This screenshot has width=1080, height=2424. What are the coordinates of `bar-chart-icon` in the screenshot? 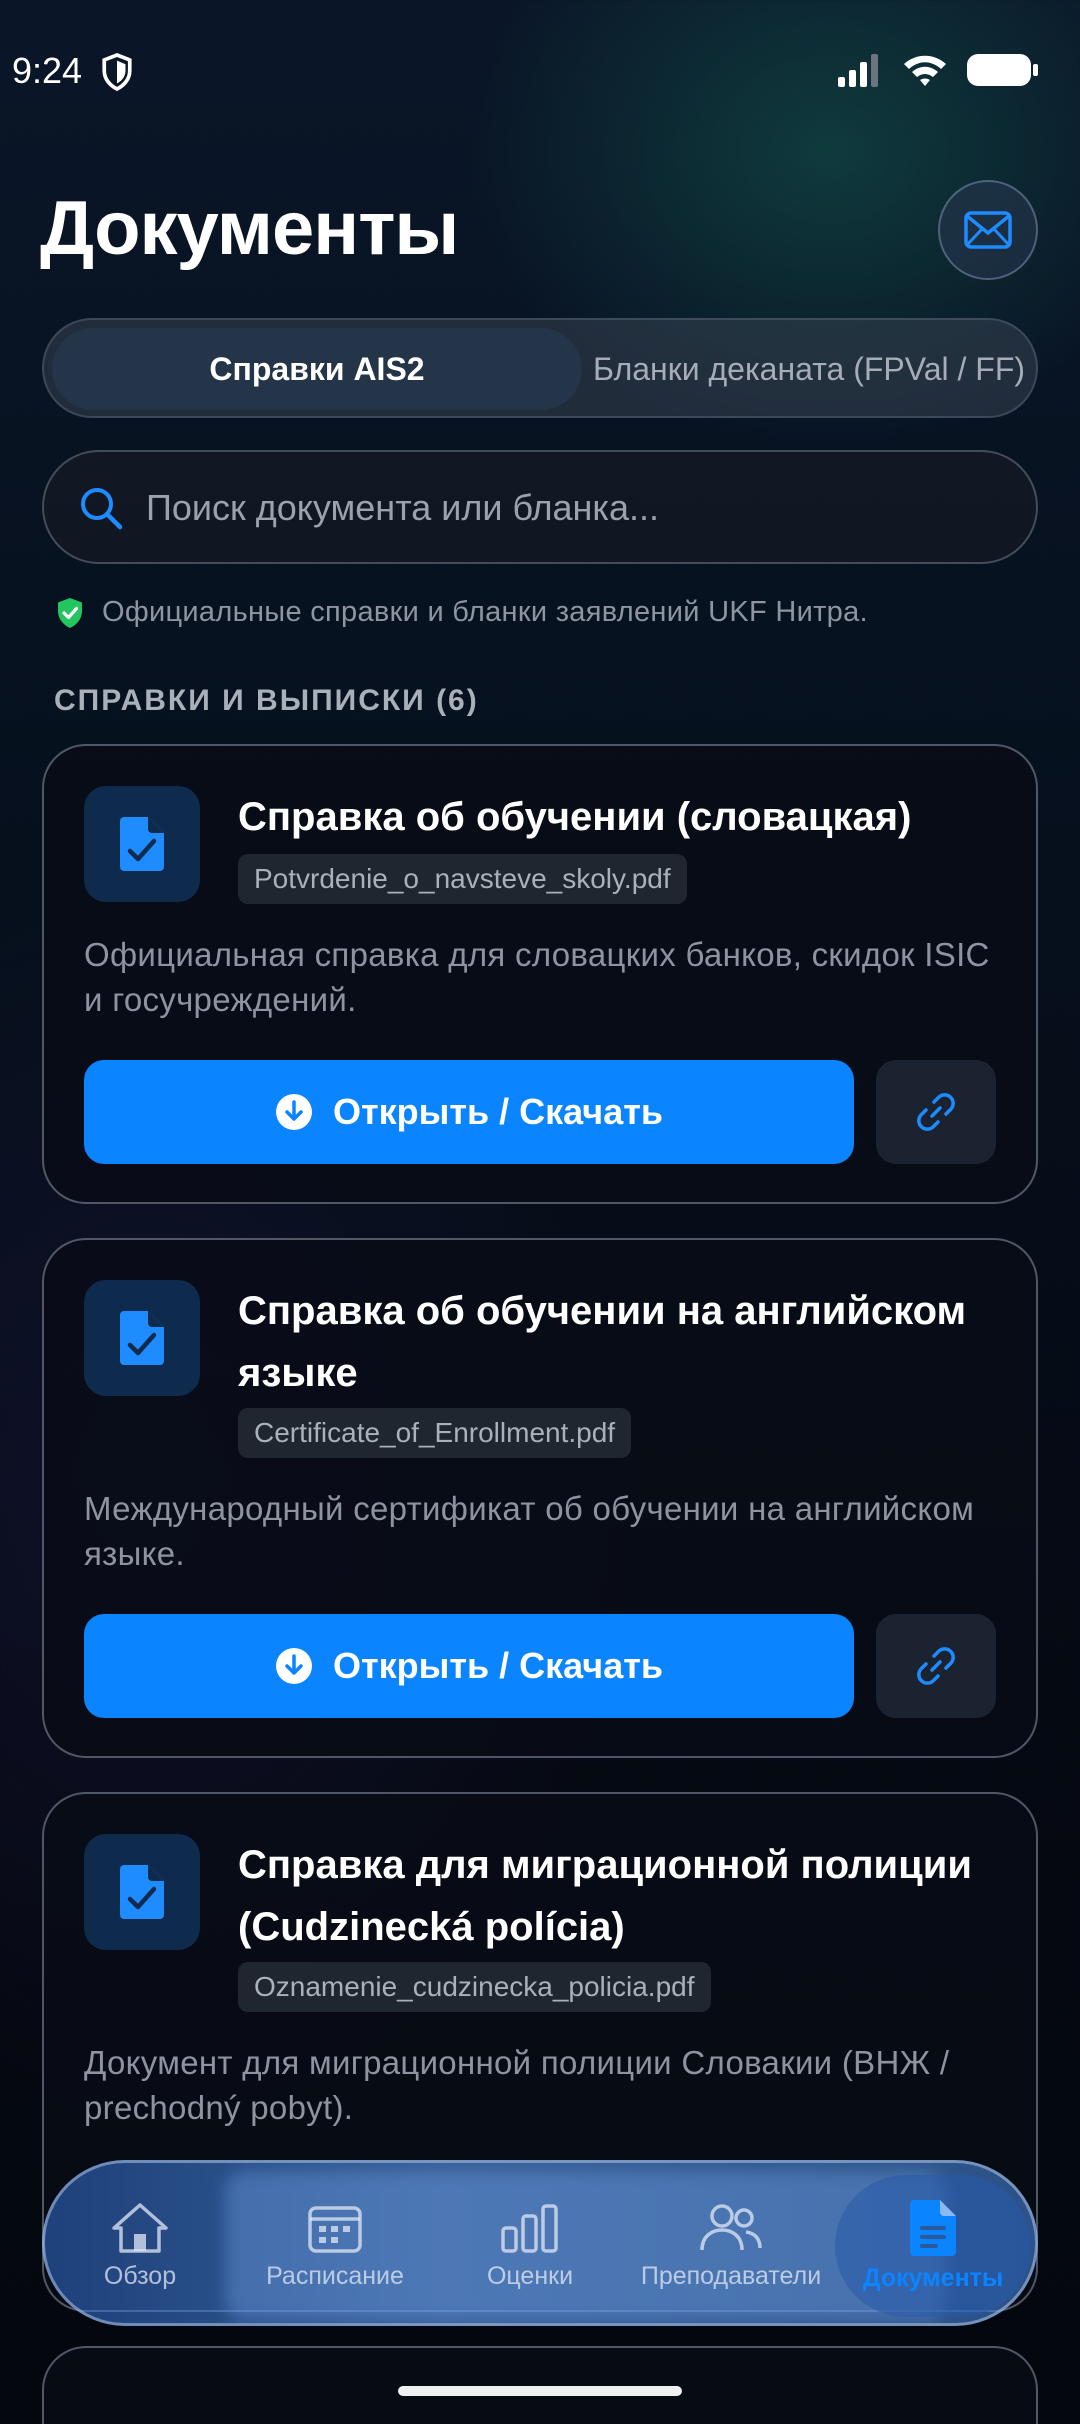 It's located at (529, 2228).